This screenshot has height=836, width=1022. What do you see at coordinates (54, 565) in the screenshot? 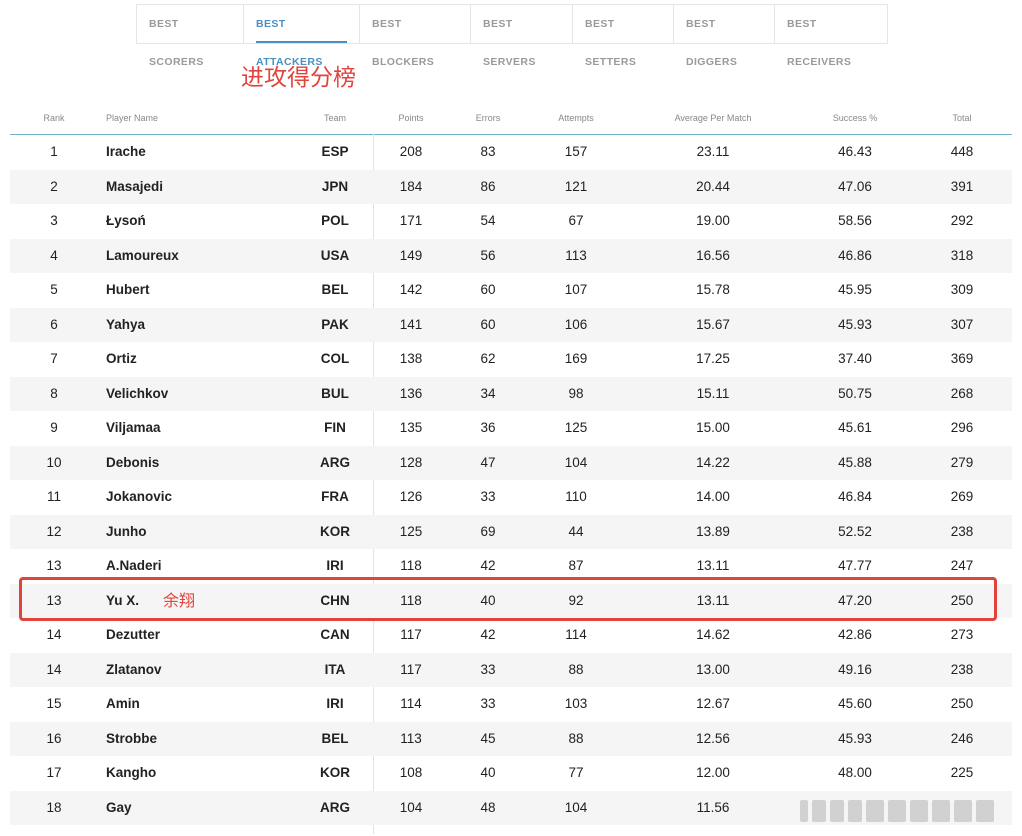
I see `cell-rank: 13` at bounding box center [54, 565].